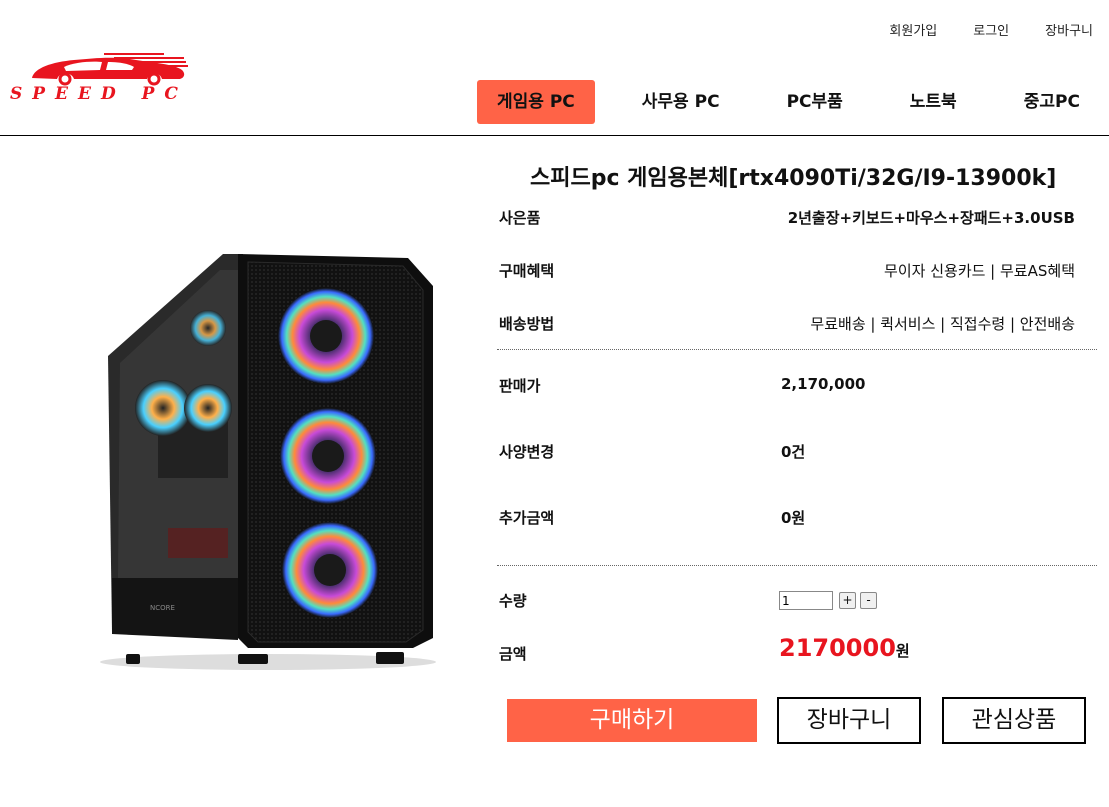  What do you see at coordinates (1069, 29) in the screenshot?
I see `cart-link: 장바구니` at bounding box center [1069, 29].